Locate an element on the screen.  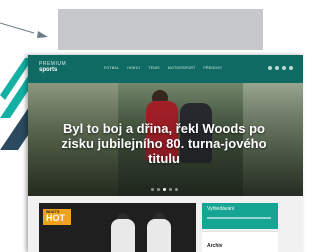
hot-badge-big: HOT is located at coordinates (55, 218).